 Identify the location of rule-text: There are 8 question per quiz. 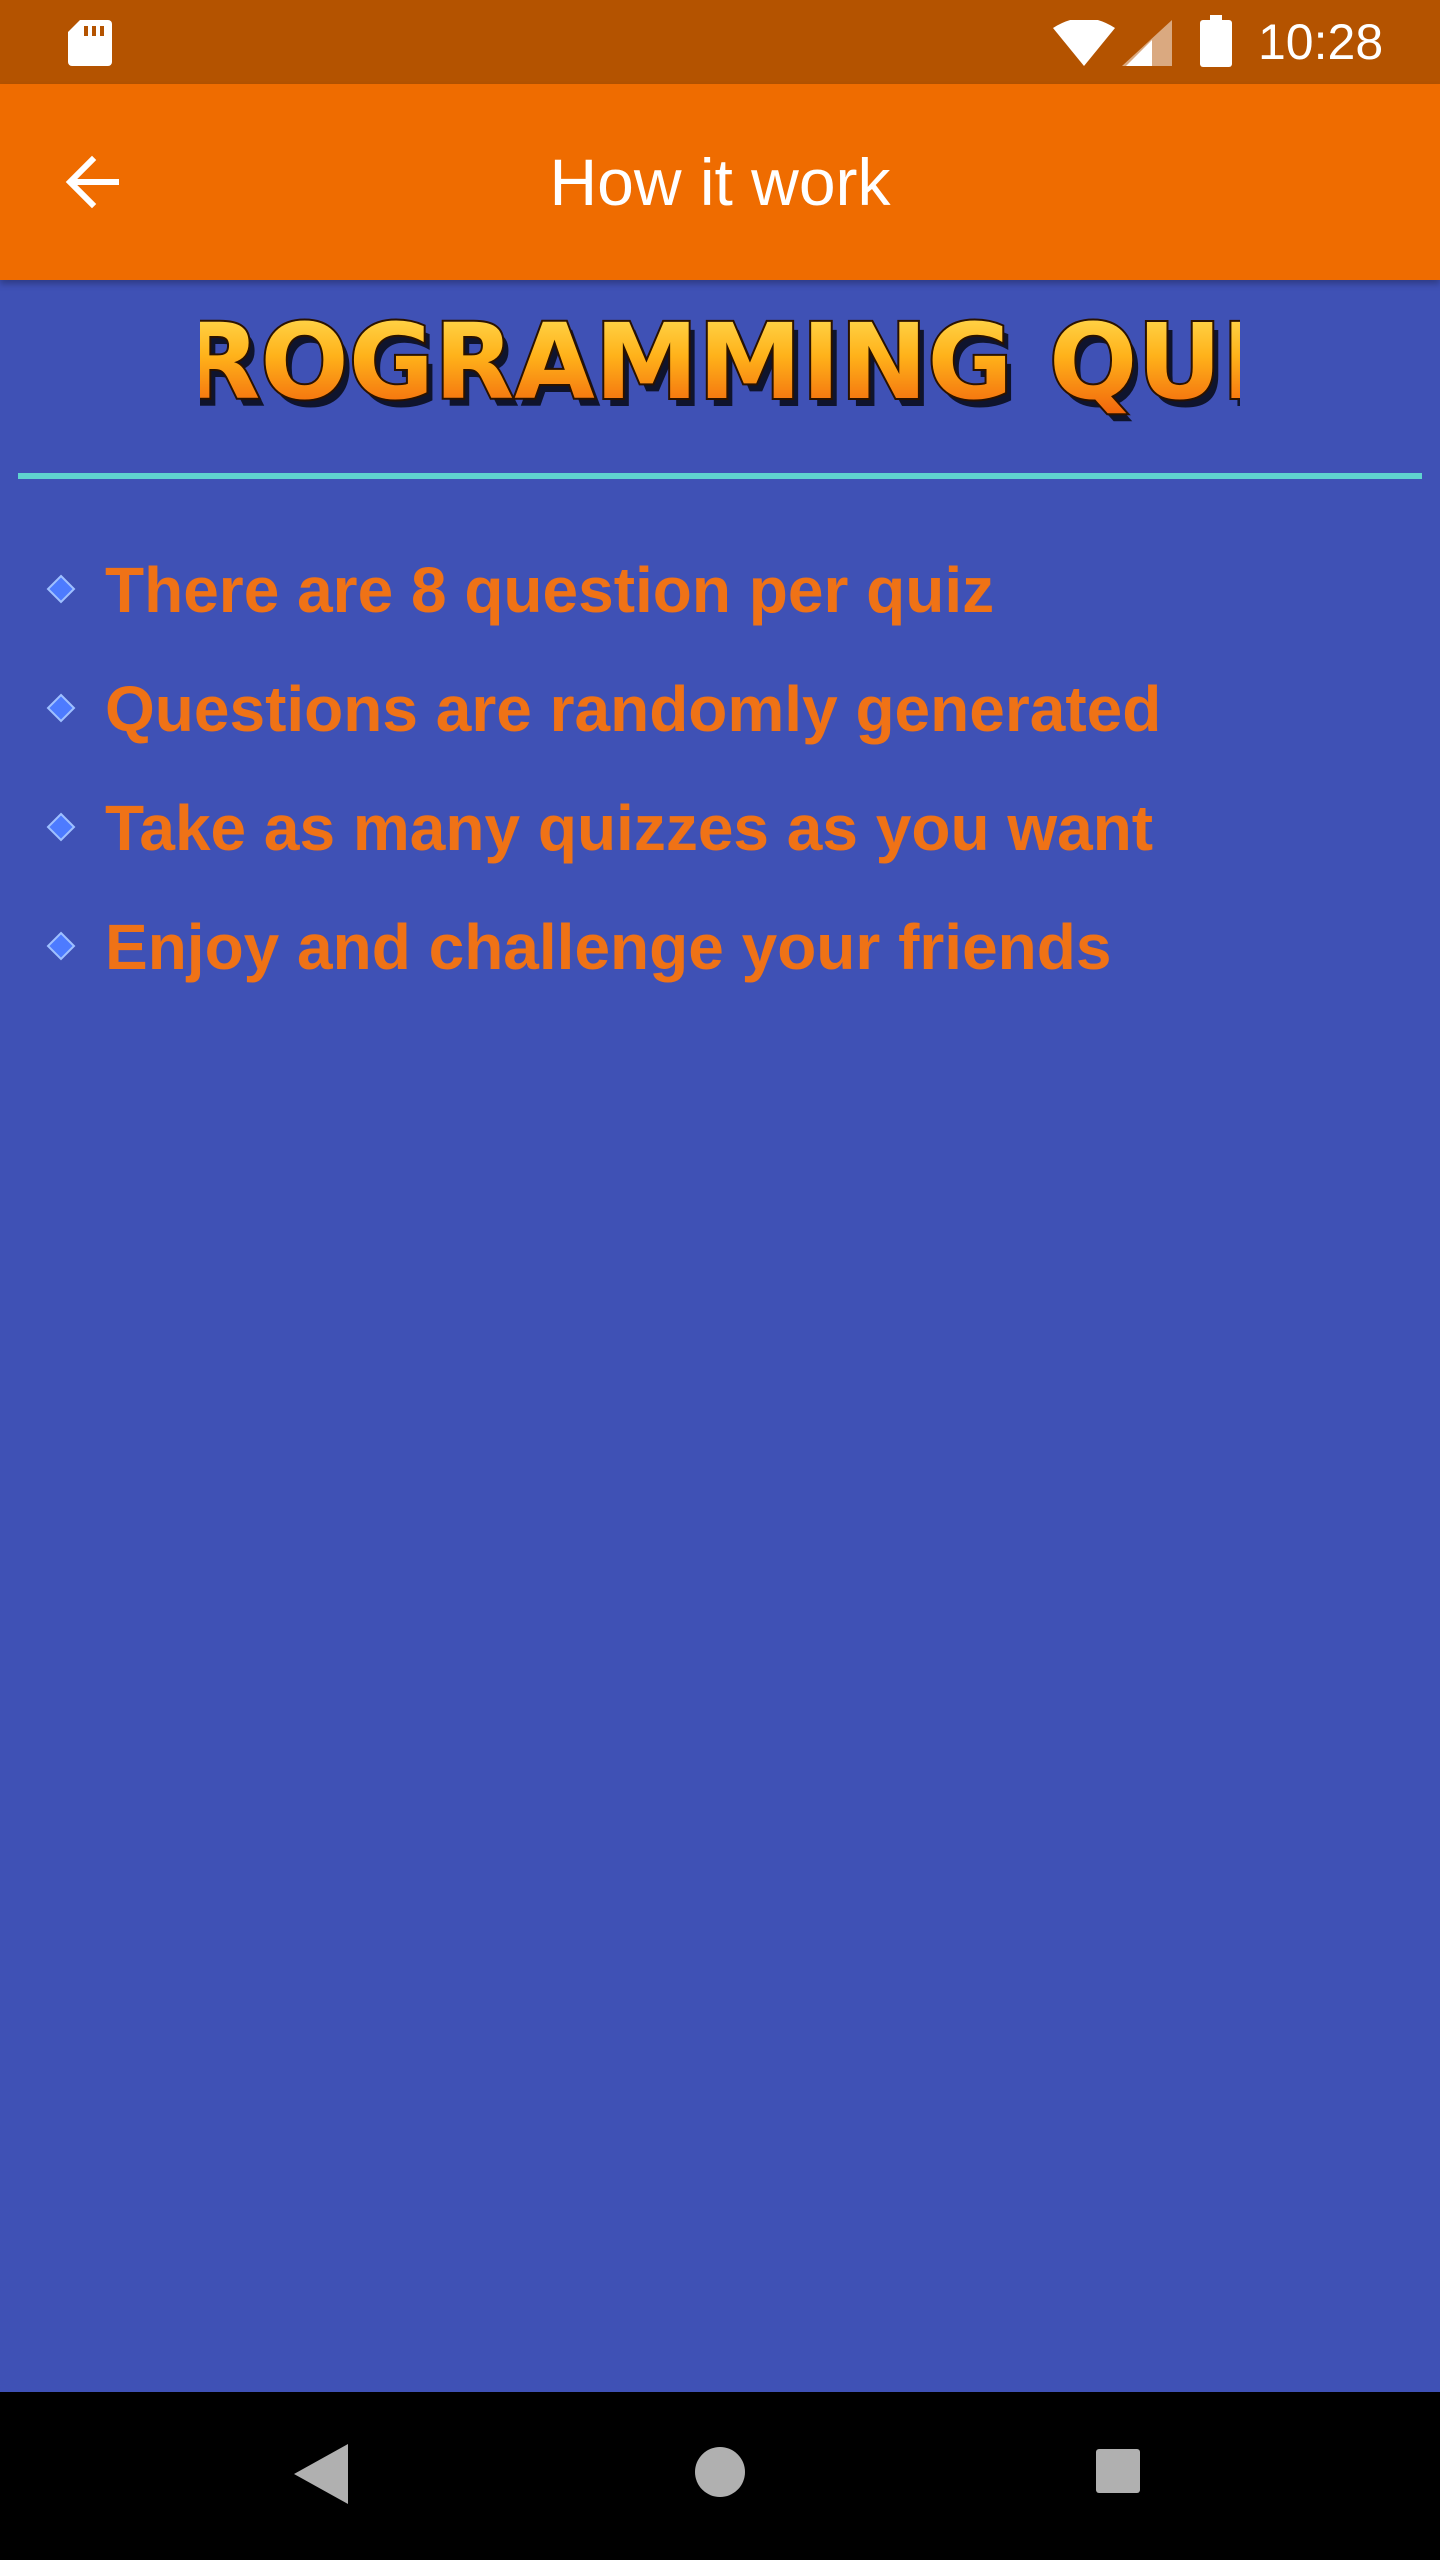
(550, 590).